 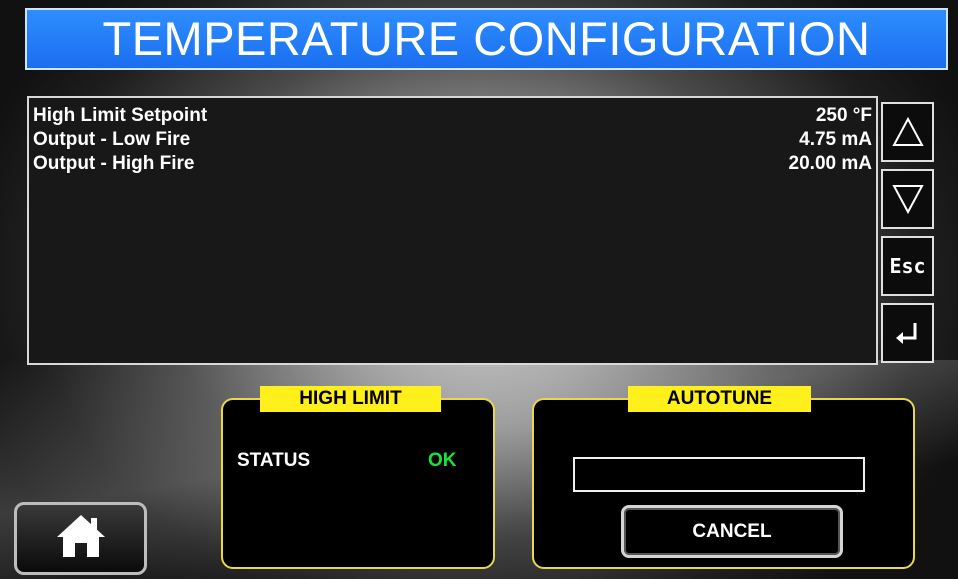 What do you see at coordinates (358, 483) in the screenshot?
I see `high-limit-panel` at bounding box center [358, 483].